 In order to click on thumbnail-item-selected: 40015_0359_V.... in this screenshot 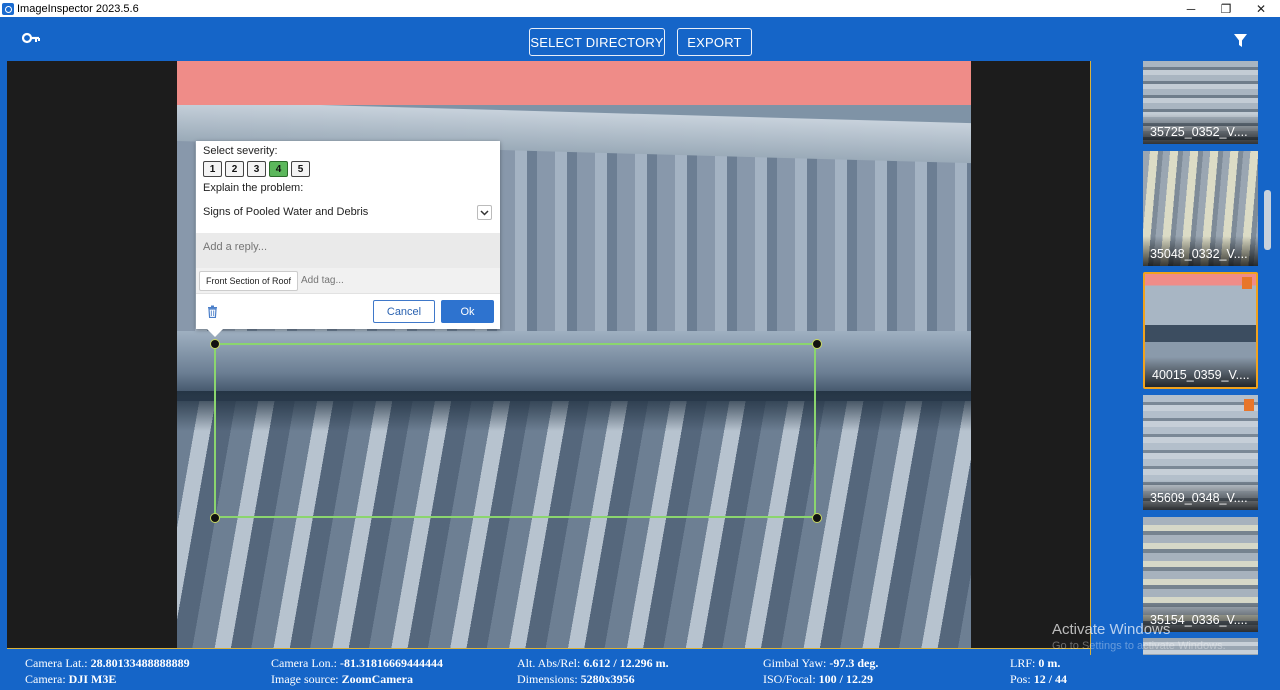, I will do `click(1200, 330)`.